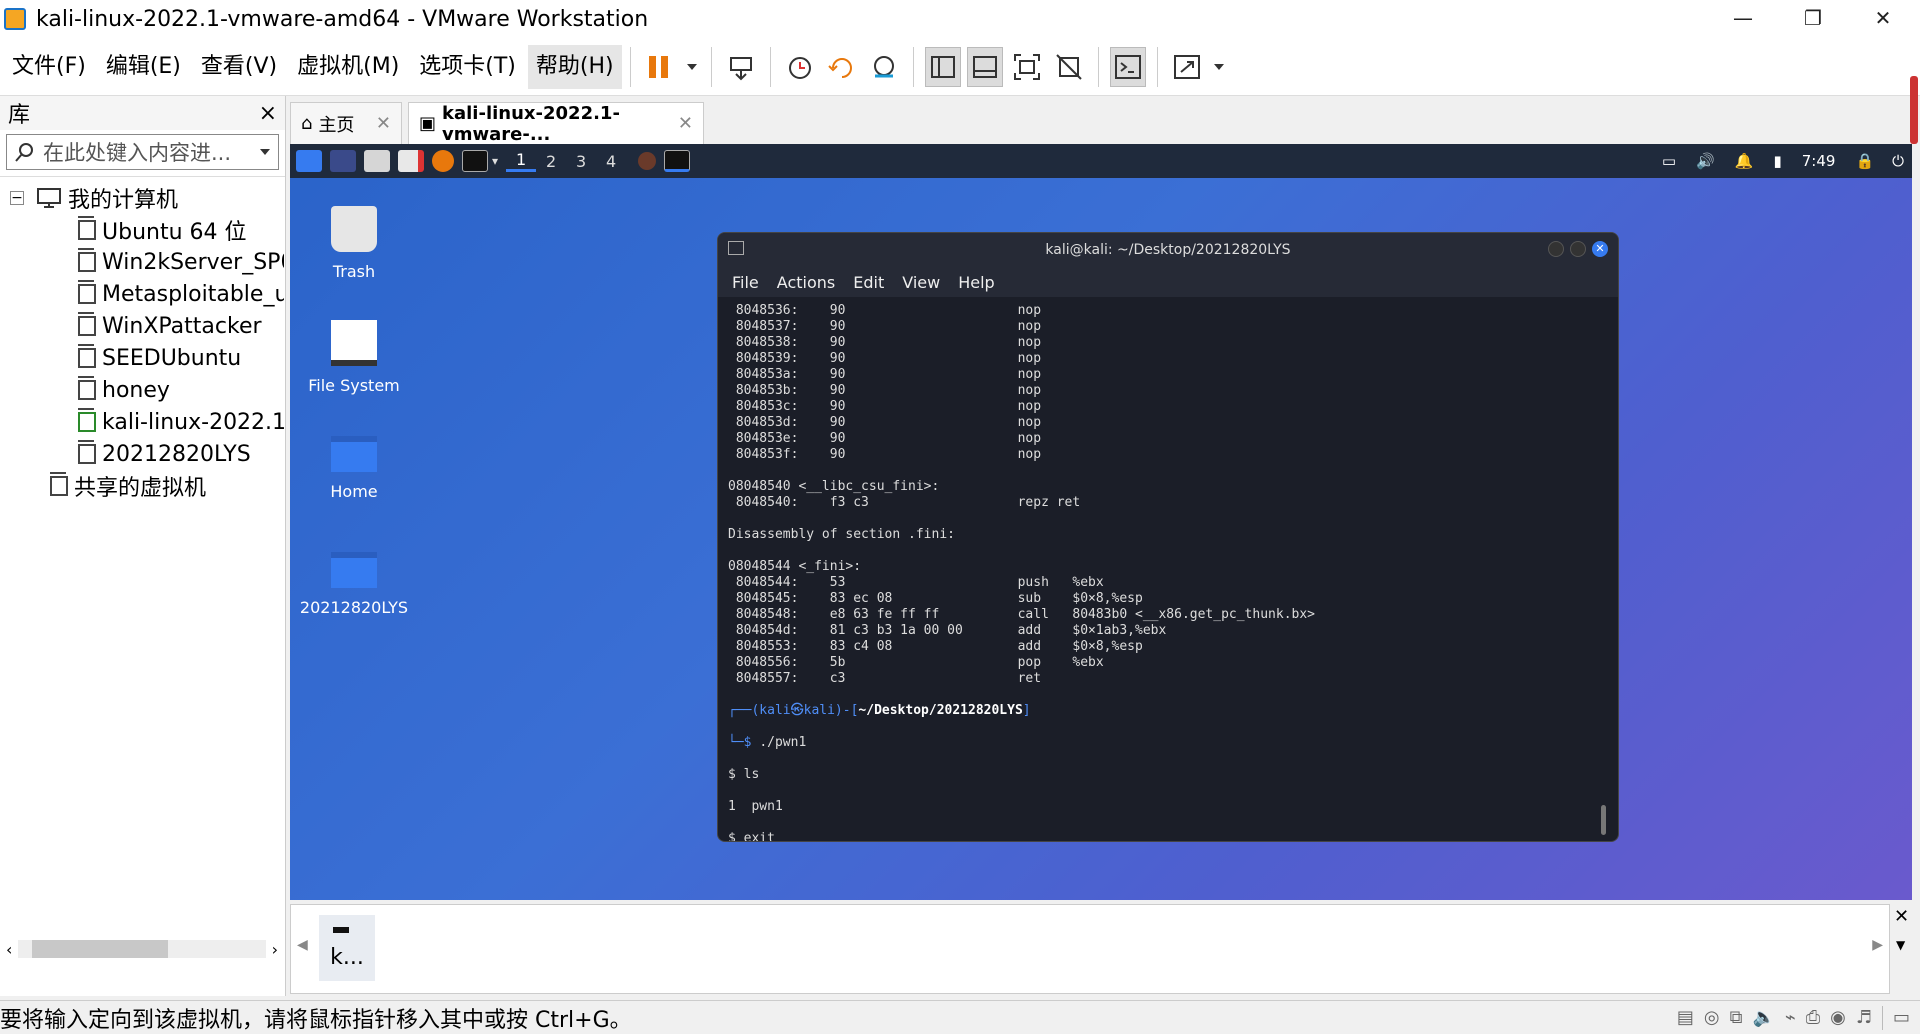 The height and width of the screenshot is (1034, 1920). What do you see at coordinates (411, 161) in the screenshot?
I see `text-editor-icon` at bounding box center [411, 161].